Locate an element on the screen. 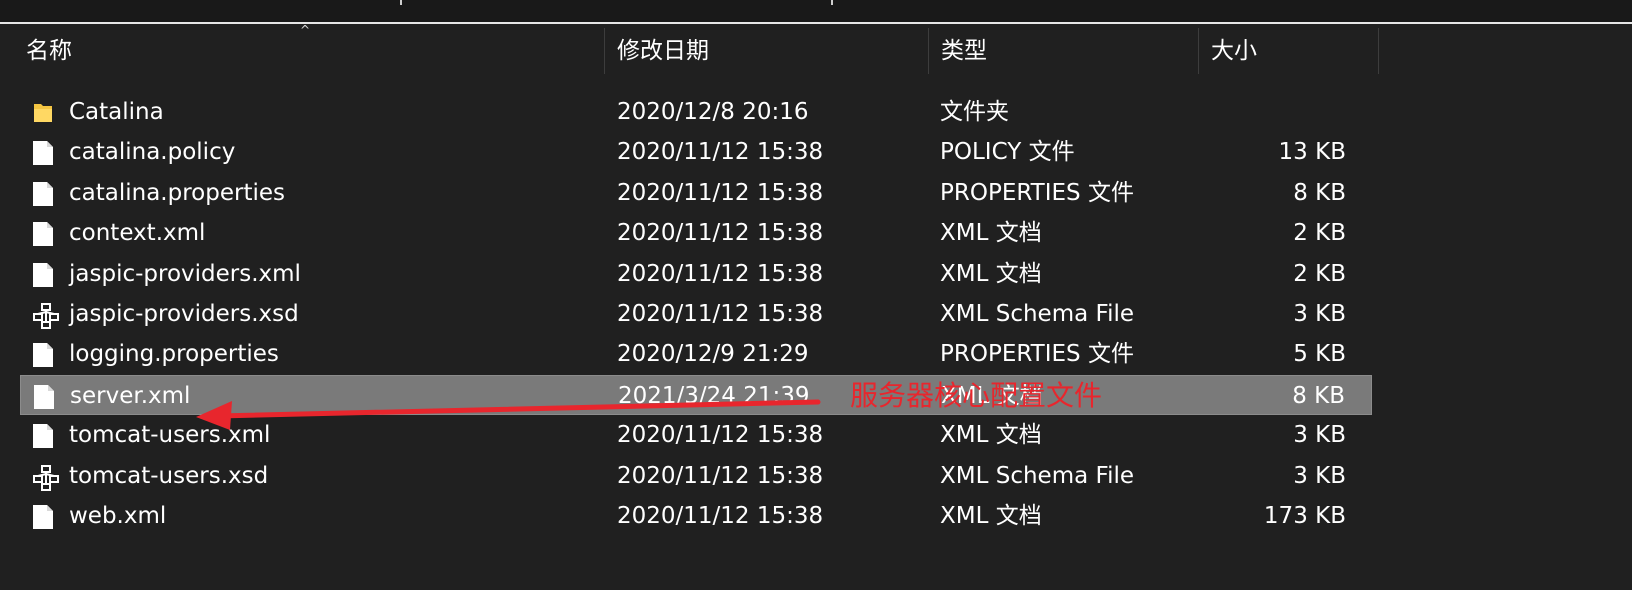 This screenshot has width=1632, height=590. file-name: tomcat-users.xsd is located at coordinates (169, 475).